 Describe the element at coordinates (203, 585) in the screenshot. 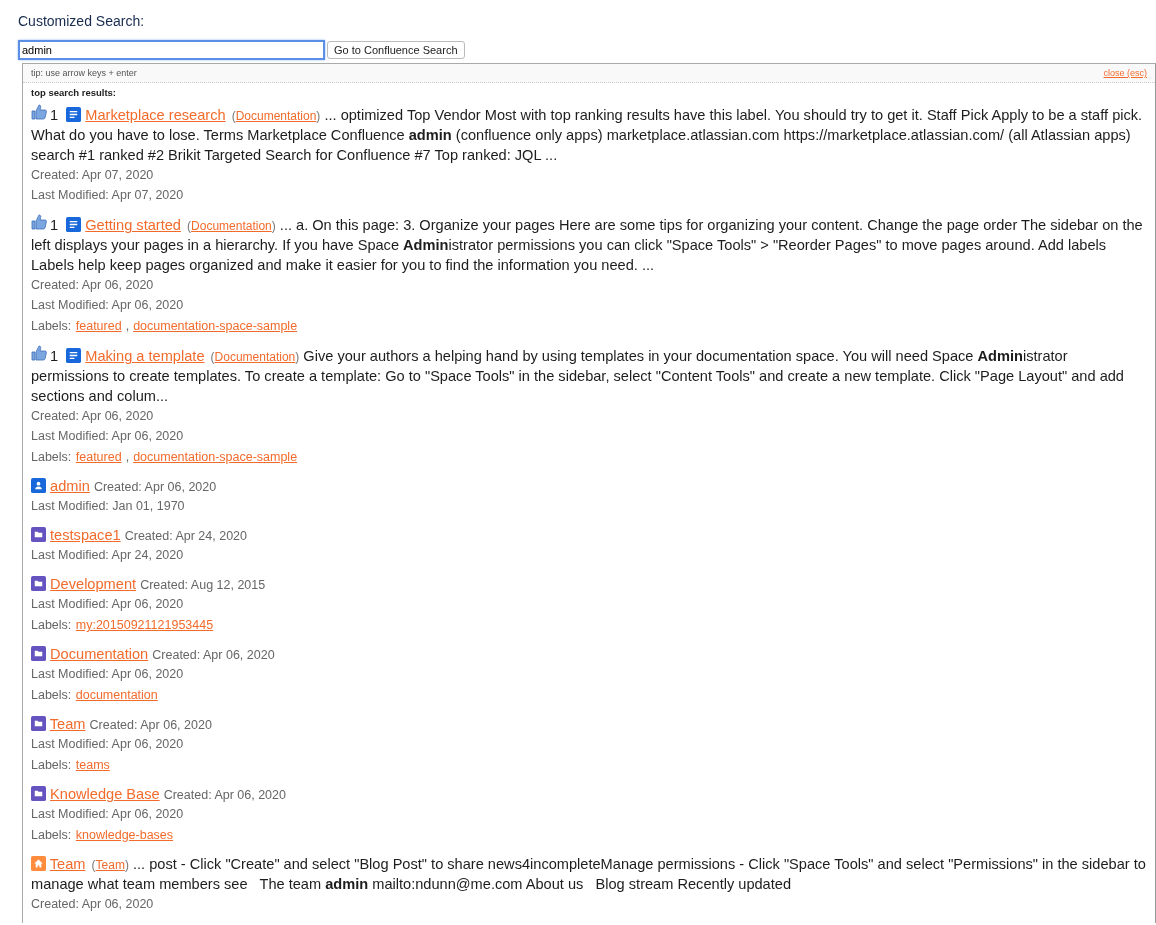

I see `created-date: Created: Aug 12, 2015` at that location.